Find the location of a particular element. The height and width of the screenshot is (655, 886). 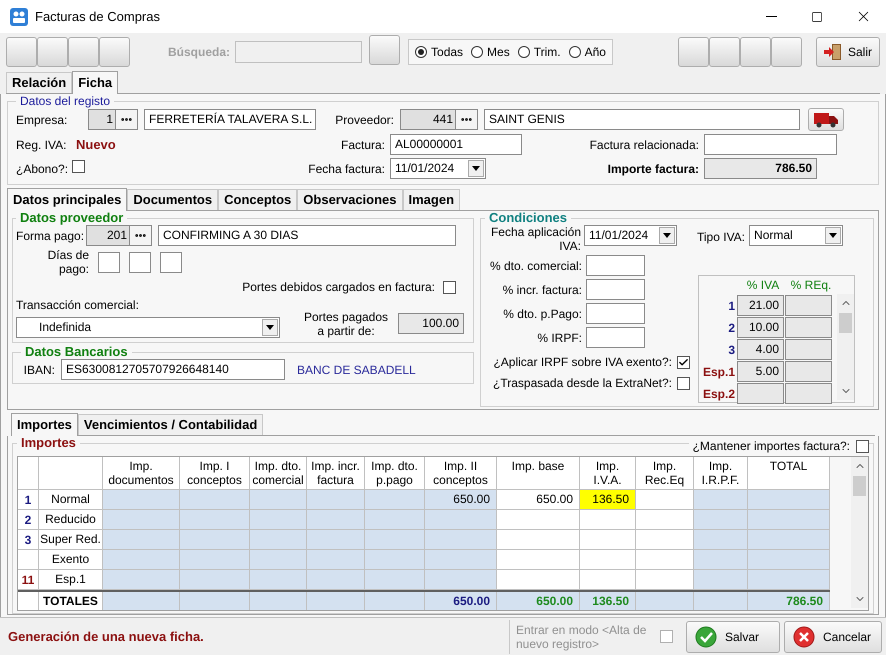

code-field: 1 is located at coordinates (113, 119).